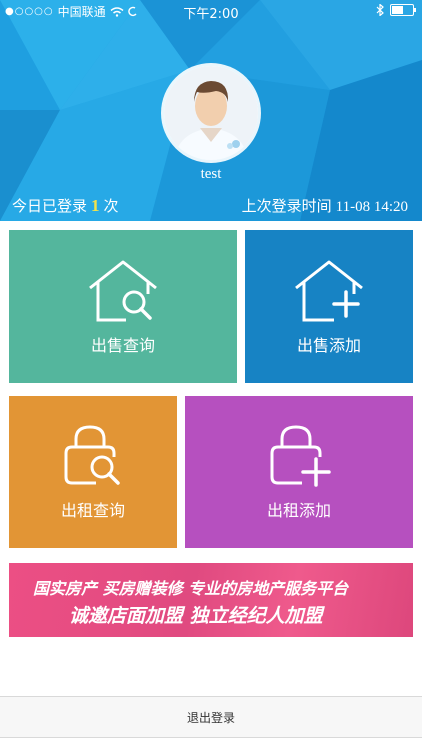 The image size is (422, 750). Describe the element at coordinates (196, 616) in the screenshot. I see `banner-line-2: 诚邀店面加盟 独立经纪人加盟` at that location.